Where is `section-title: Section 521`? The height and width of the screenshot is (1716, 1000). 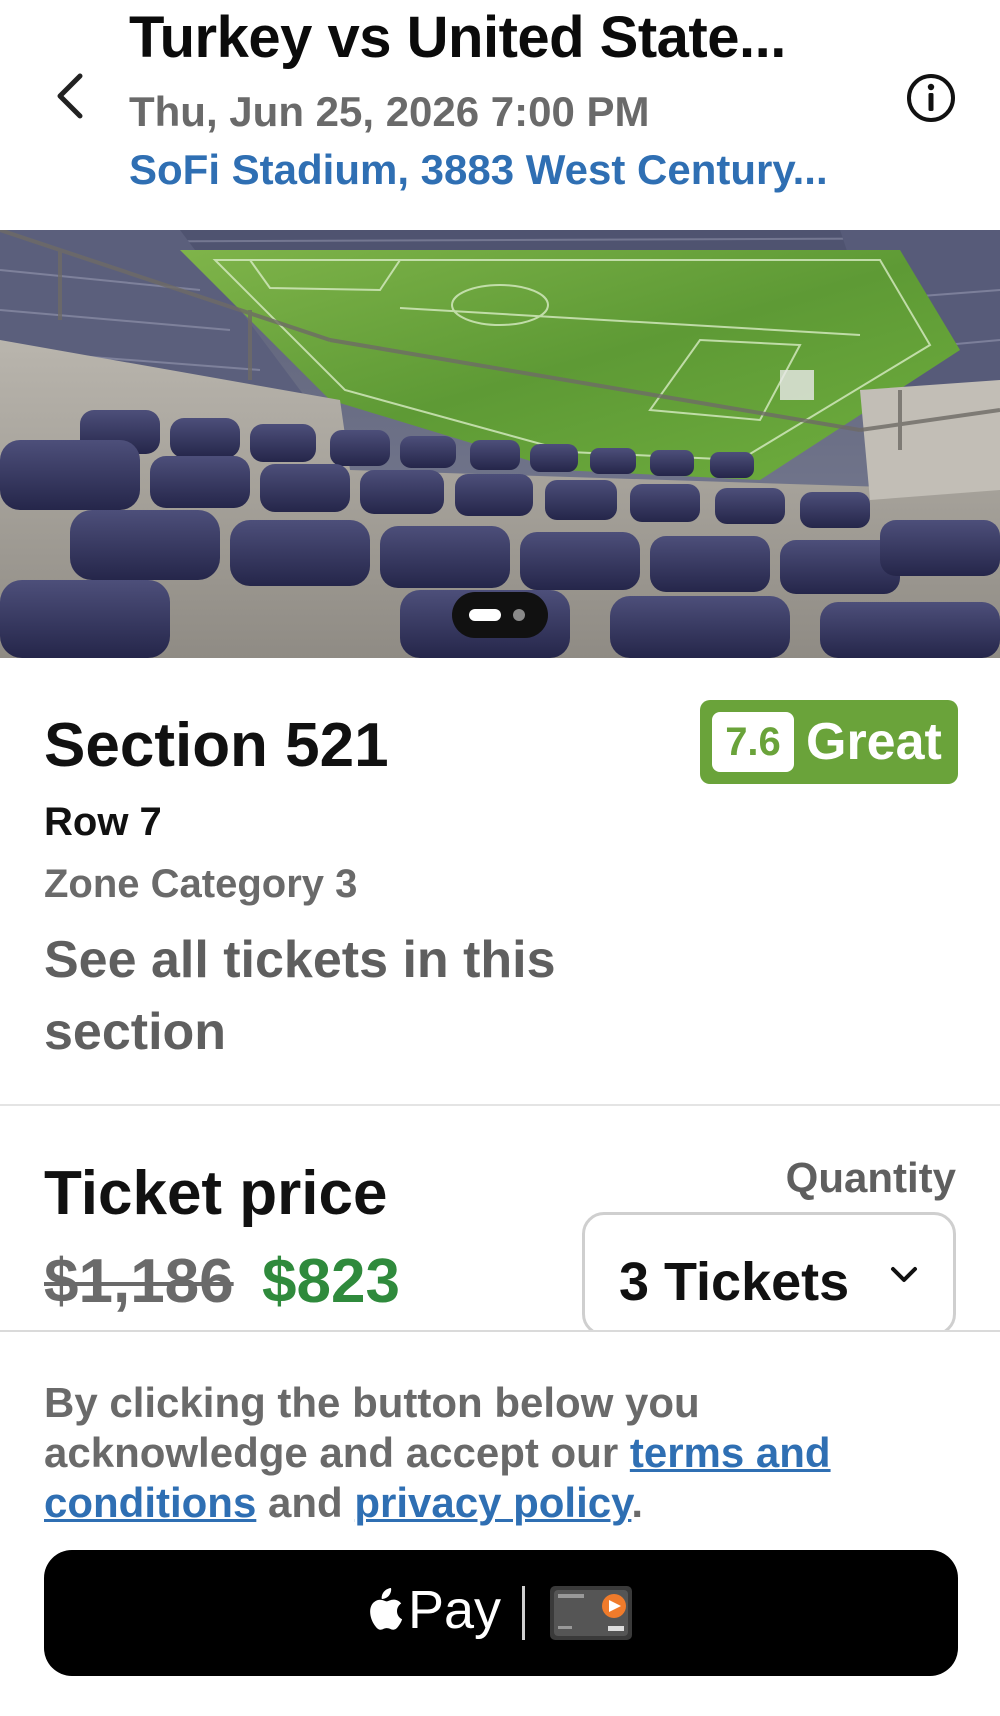 section-title: Section 521 is located at coordinates (216, 745).